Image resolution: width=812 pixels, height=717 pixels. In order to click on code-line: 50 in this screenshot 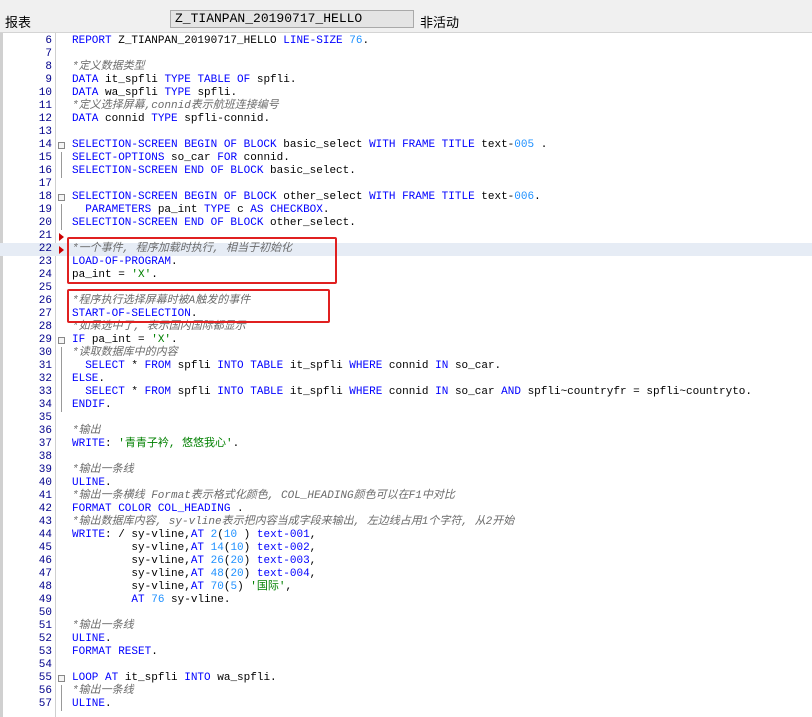, I will do `click(406, 613)`.